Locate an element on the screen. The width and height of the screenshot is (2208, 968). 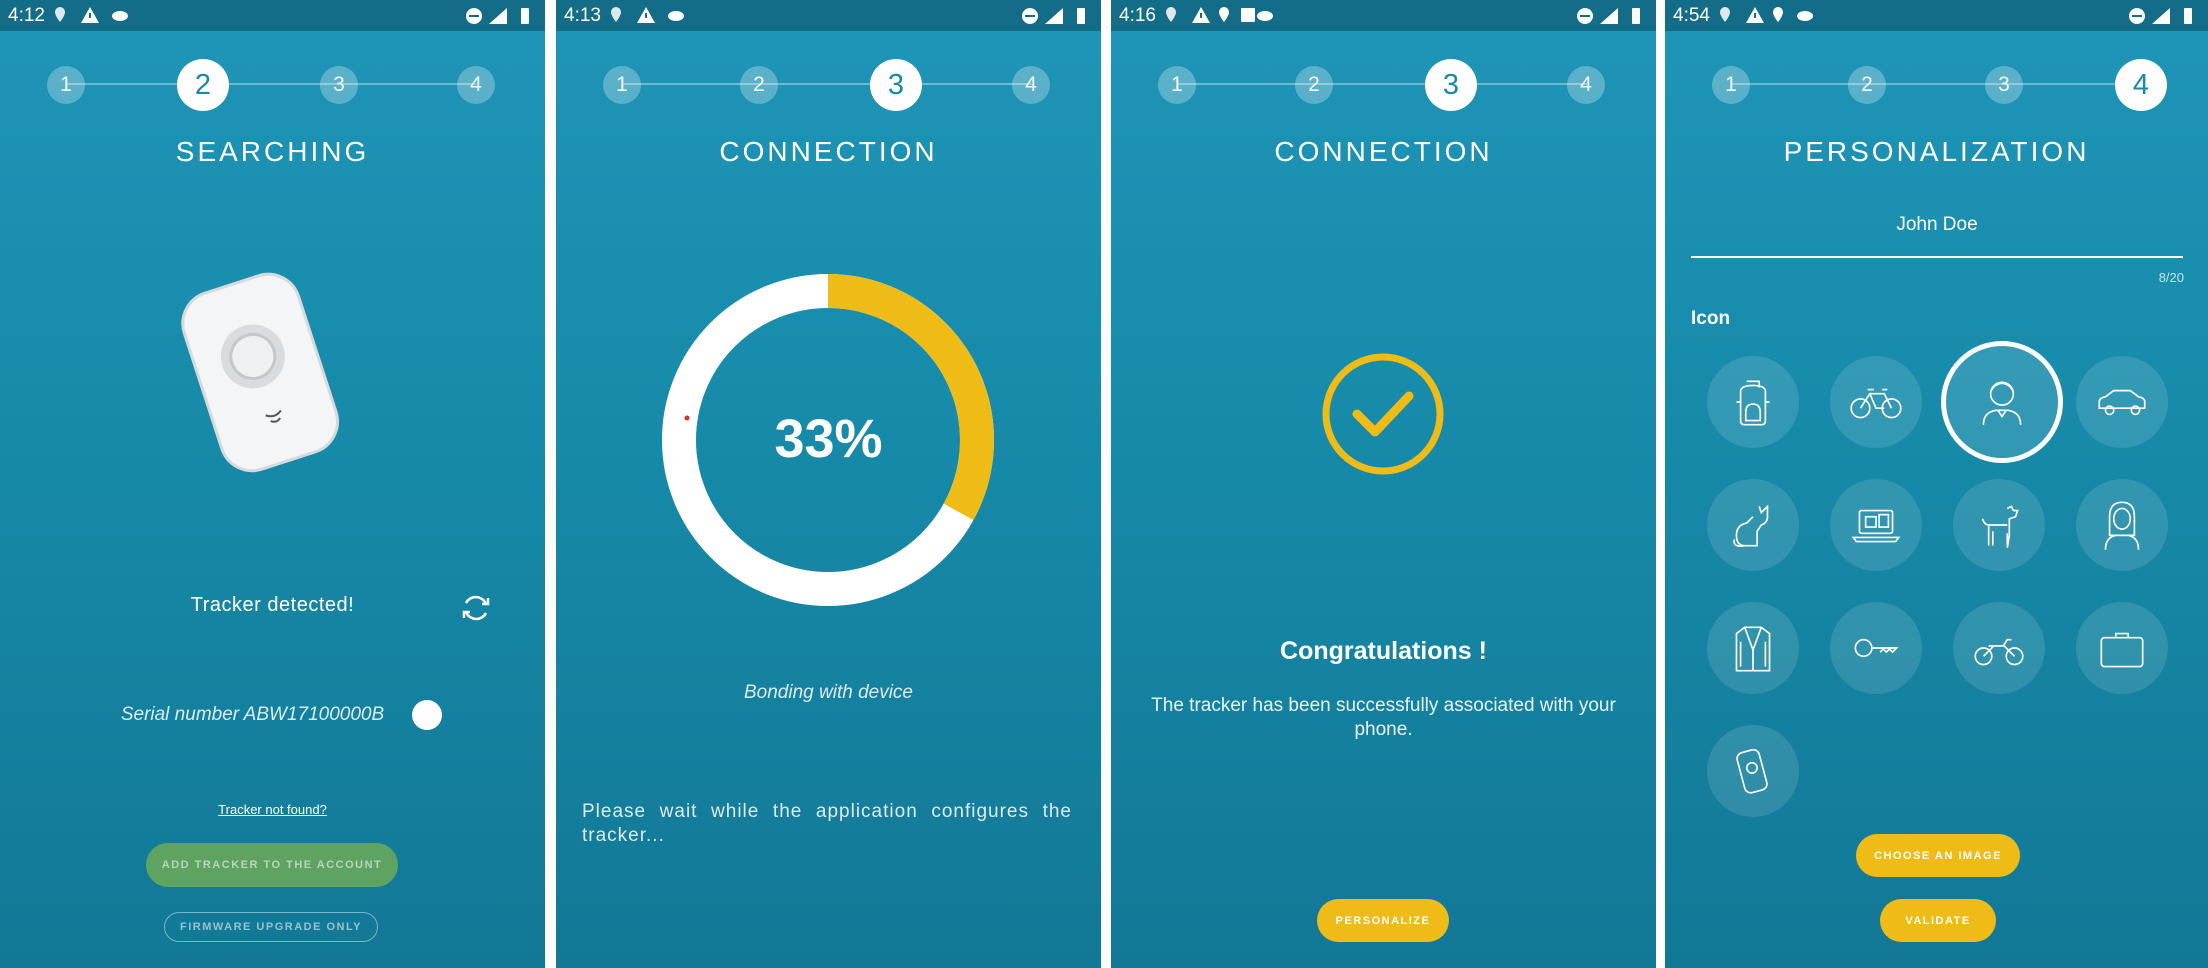
icon-option-briefcase is located at coordinates (2122, 648).